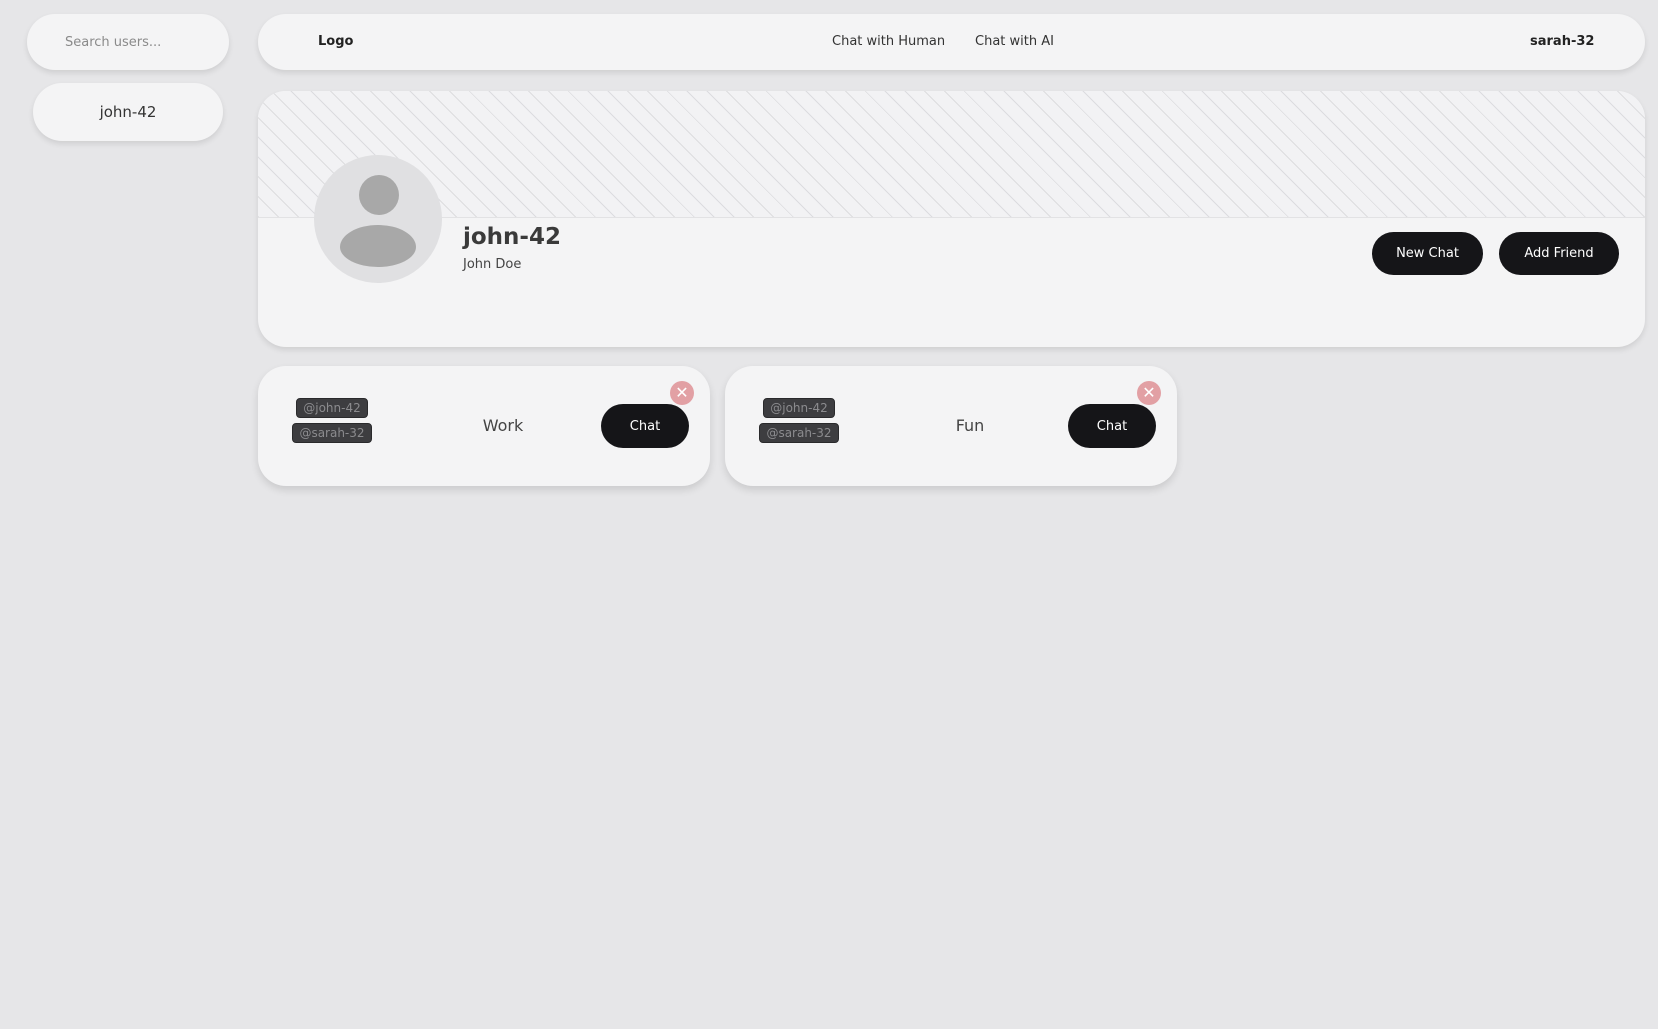 The width and height of the screenshot is (1658, 1029). Describe the element at coordinates (512, 237) in the screenshot. I see `profile-username: john-42` at that location.